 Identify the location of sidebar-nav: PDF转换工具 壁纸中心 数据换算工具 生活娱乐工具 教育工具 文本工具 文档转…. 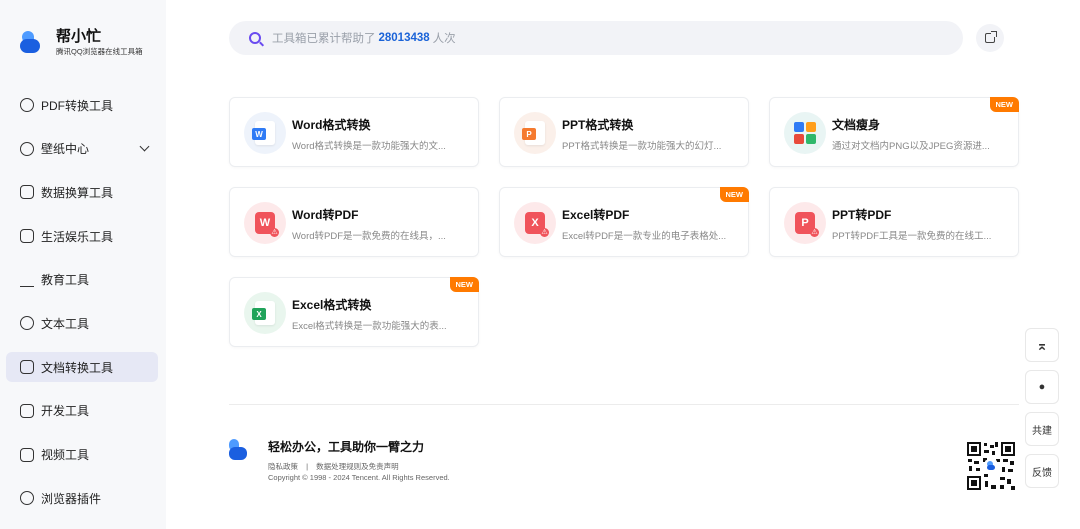
(82, 308).